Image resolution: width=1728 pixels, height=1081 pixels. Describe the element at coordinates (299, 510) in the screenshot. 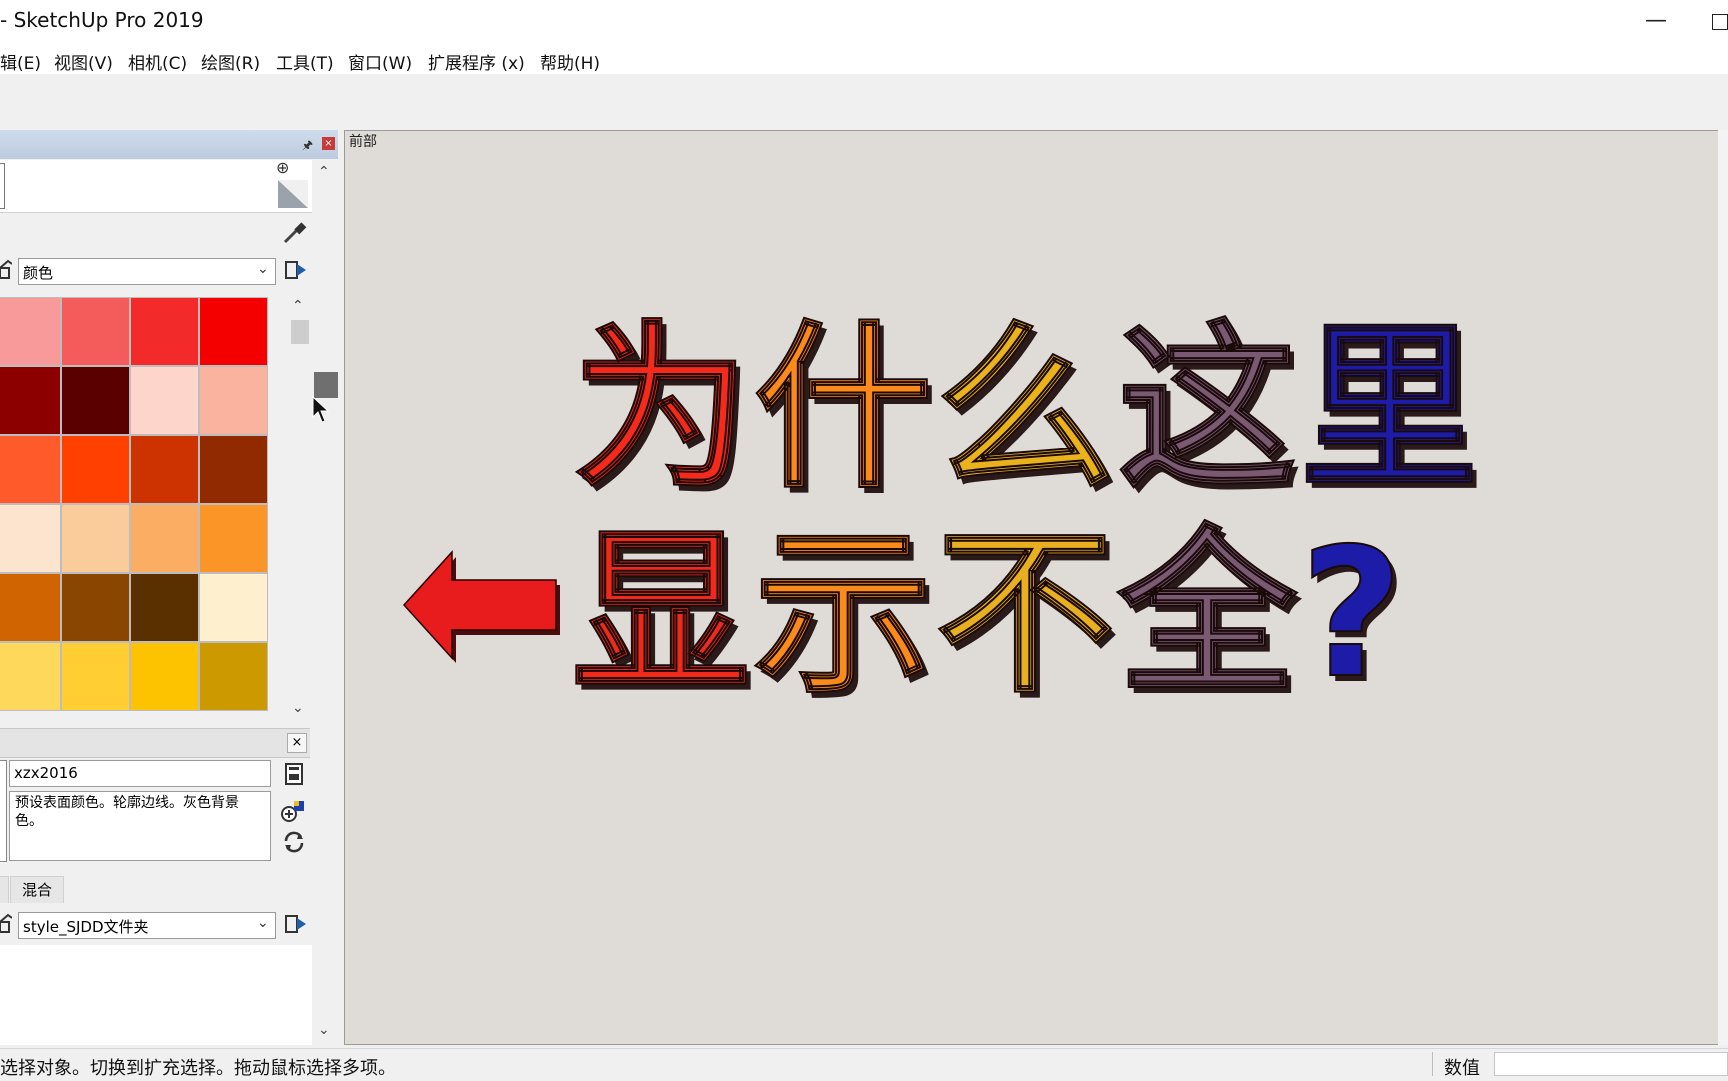

I see `swatch-scrollbar` at that location.